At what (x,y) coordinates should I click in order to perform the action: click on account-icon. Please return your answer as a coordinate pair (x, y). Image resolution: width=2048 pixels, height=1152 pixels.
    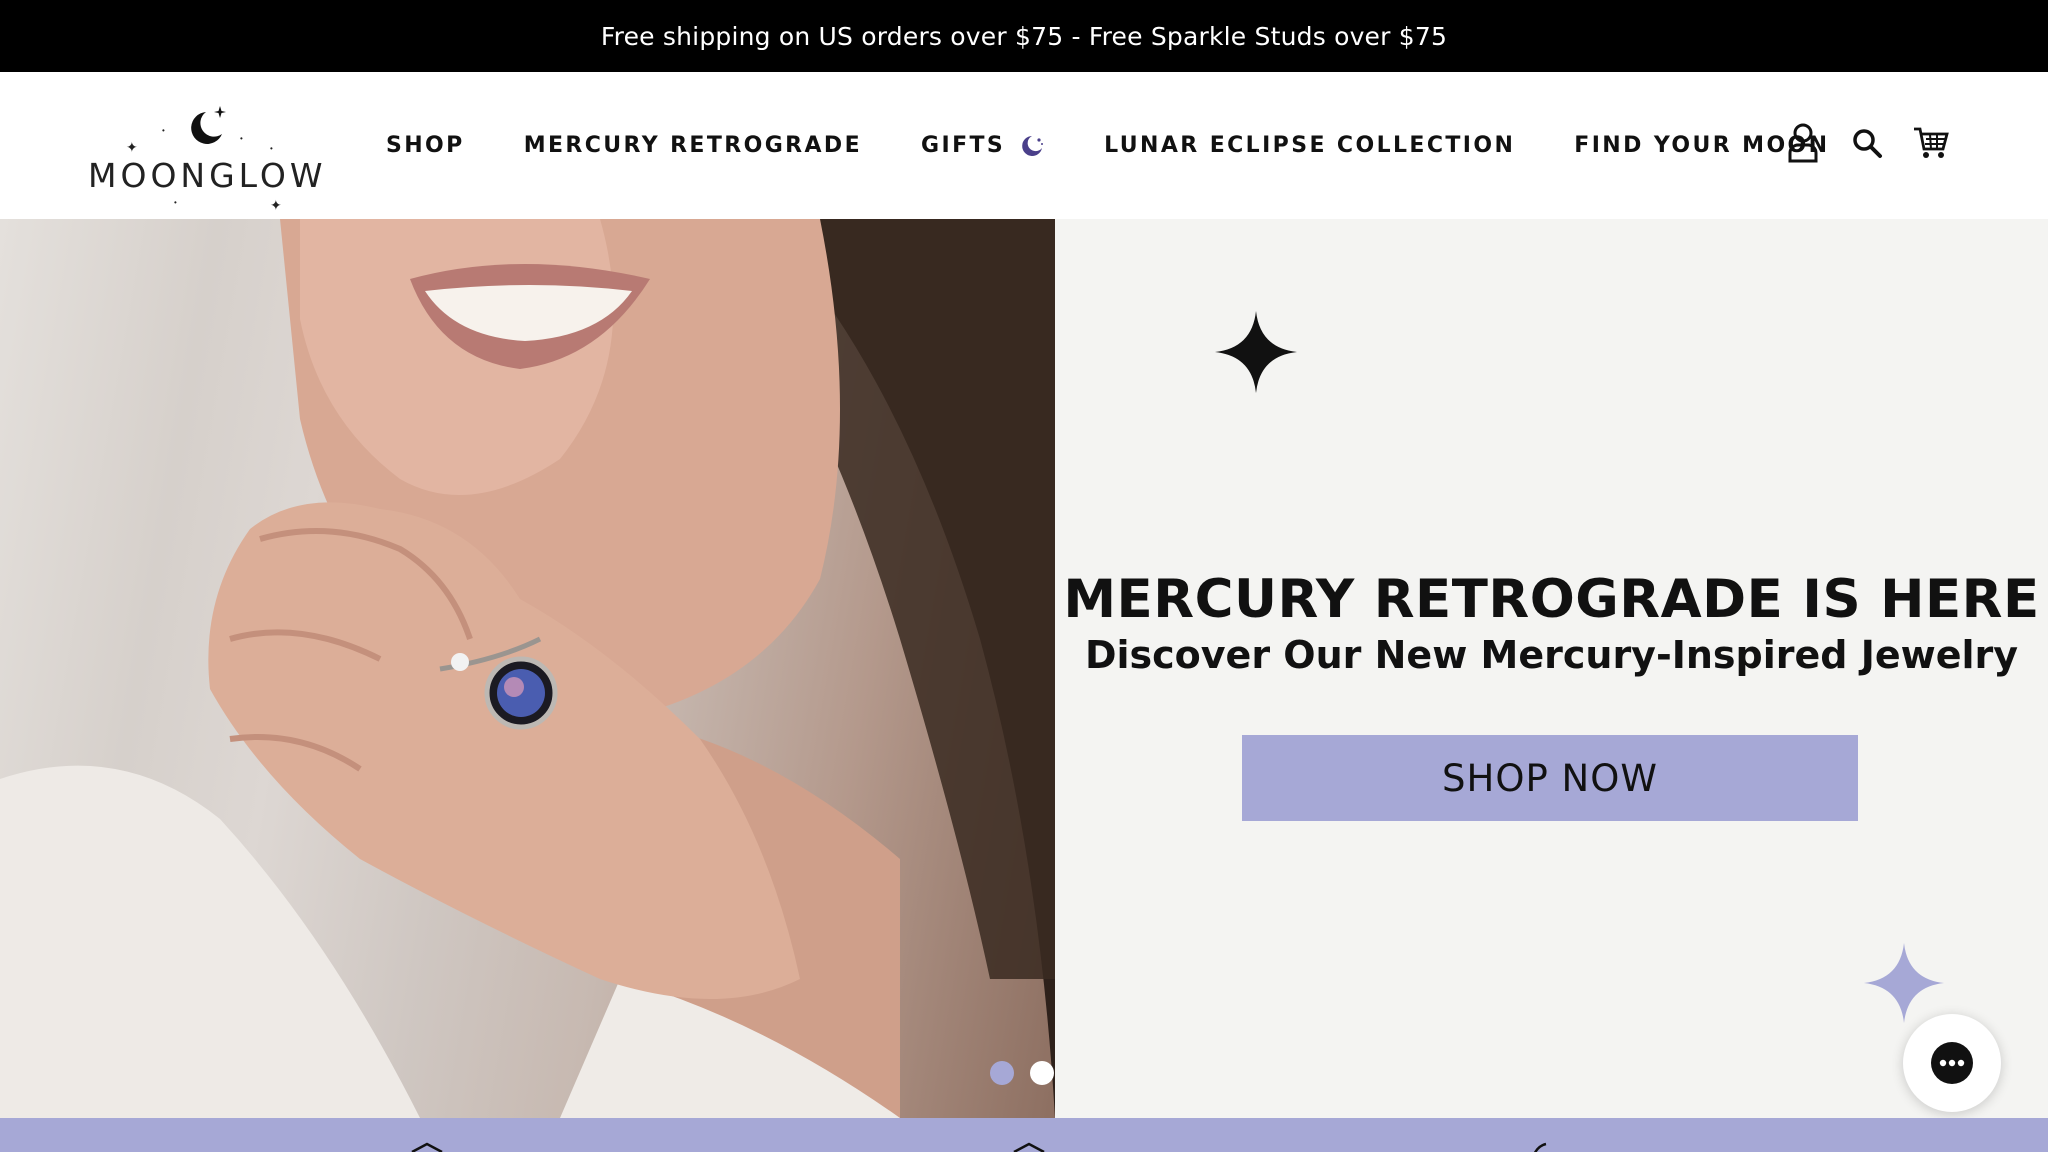
    Looking at the image, I should click on (1803, 143).